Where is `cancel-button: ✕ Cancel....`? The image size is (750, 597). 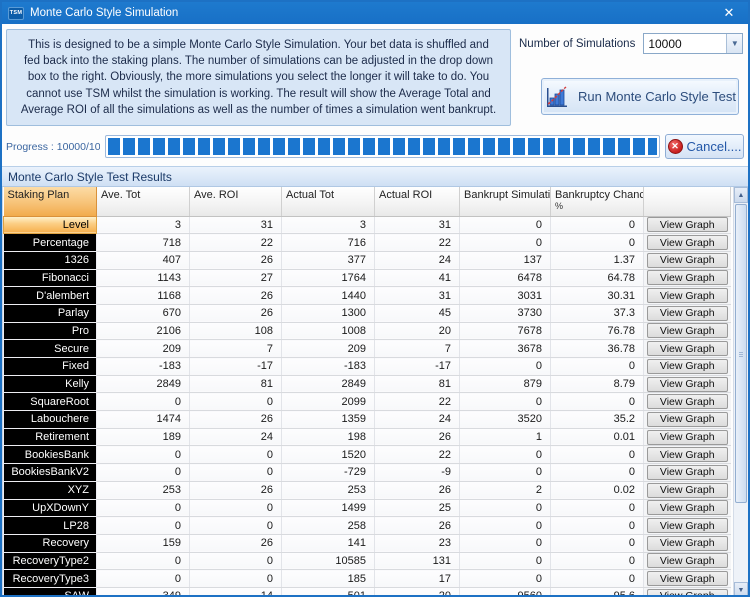
cancel-button: ✕ Cancel.... is located at coordinates (704, 146).